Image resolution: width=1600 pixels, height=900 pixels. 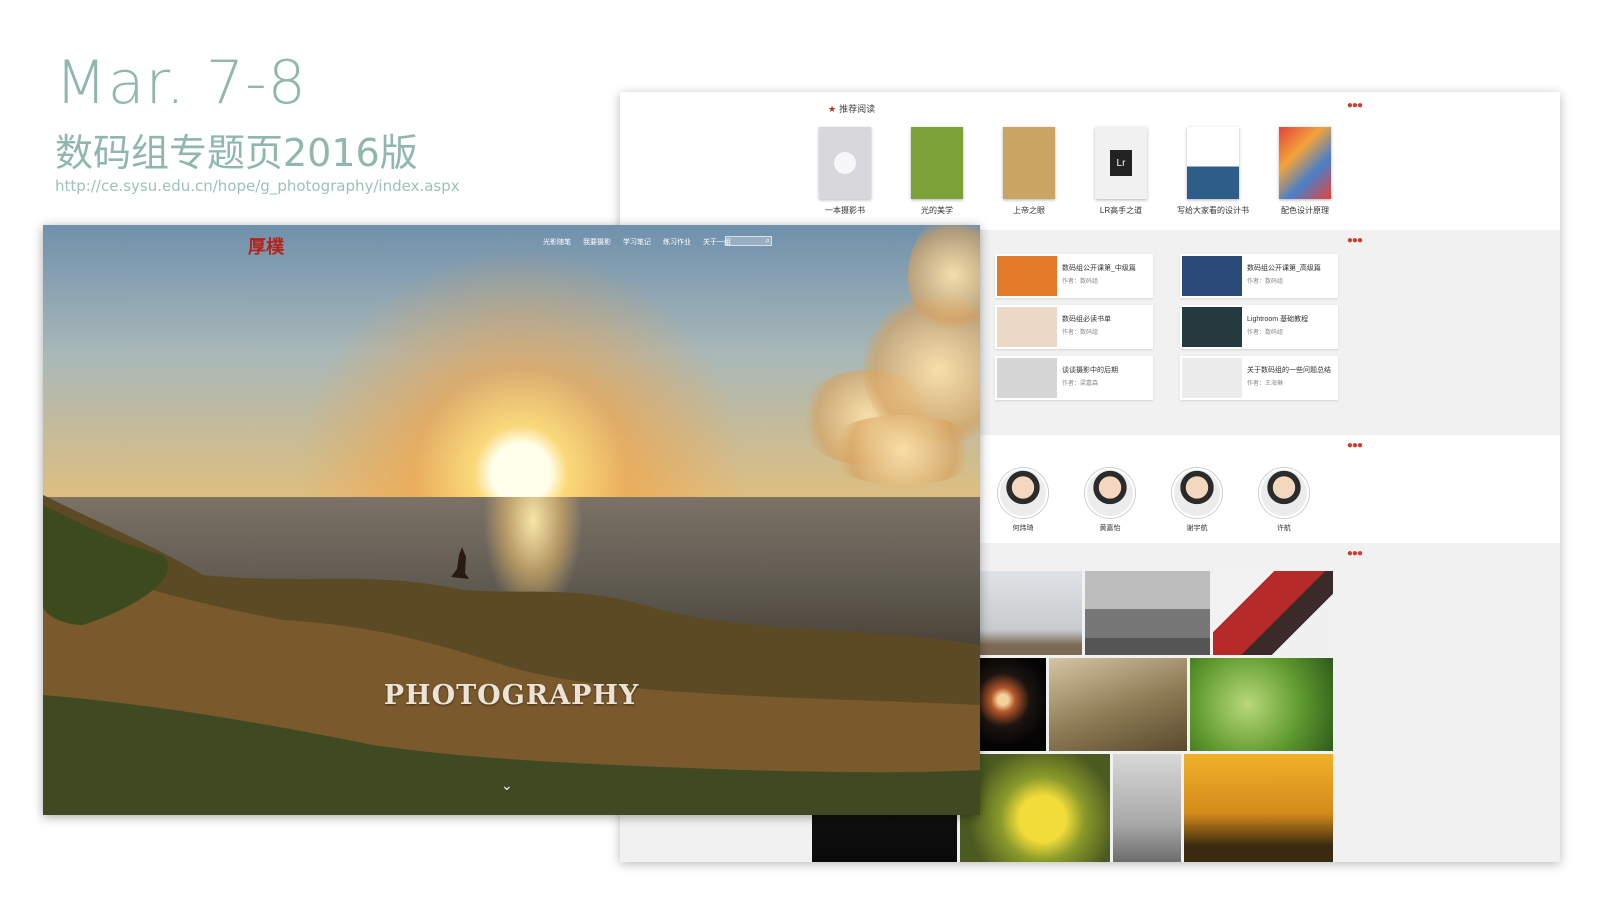 I want to click on article-title: Lightroom 基础教程, so click(x=1278, y=319).